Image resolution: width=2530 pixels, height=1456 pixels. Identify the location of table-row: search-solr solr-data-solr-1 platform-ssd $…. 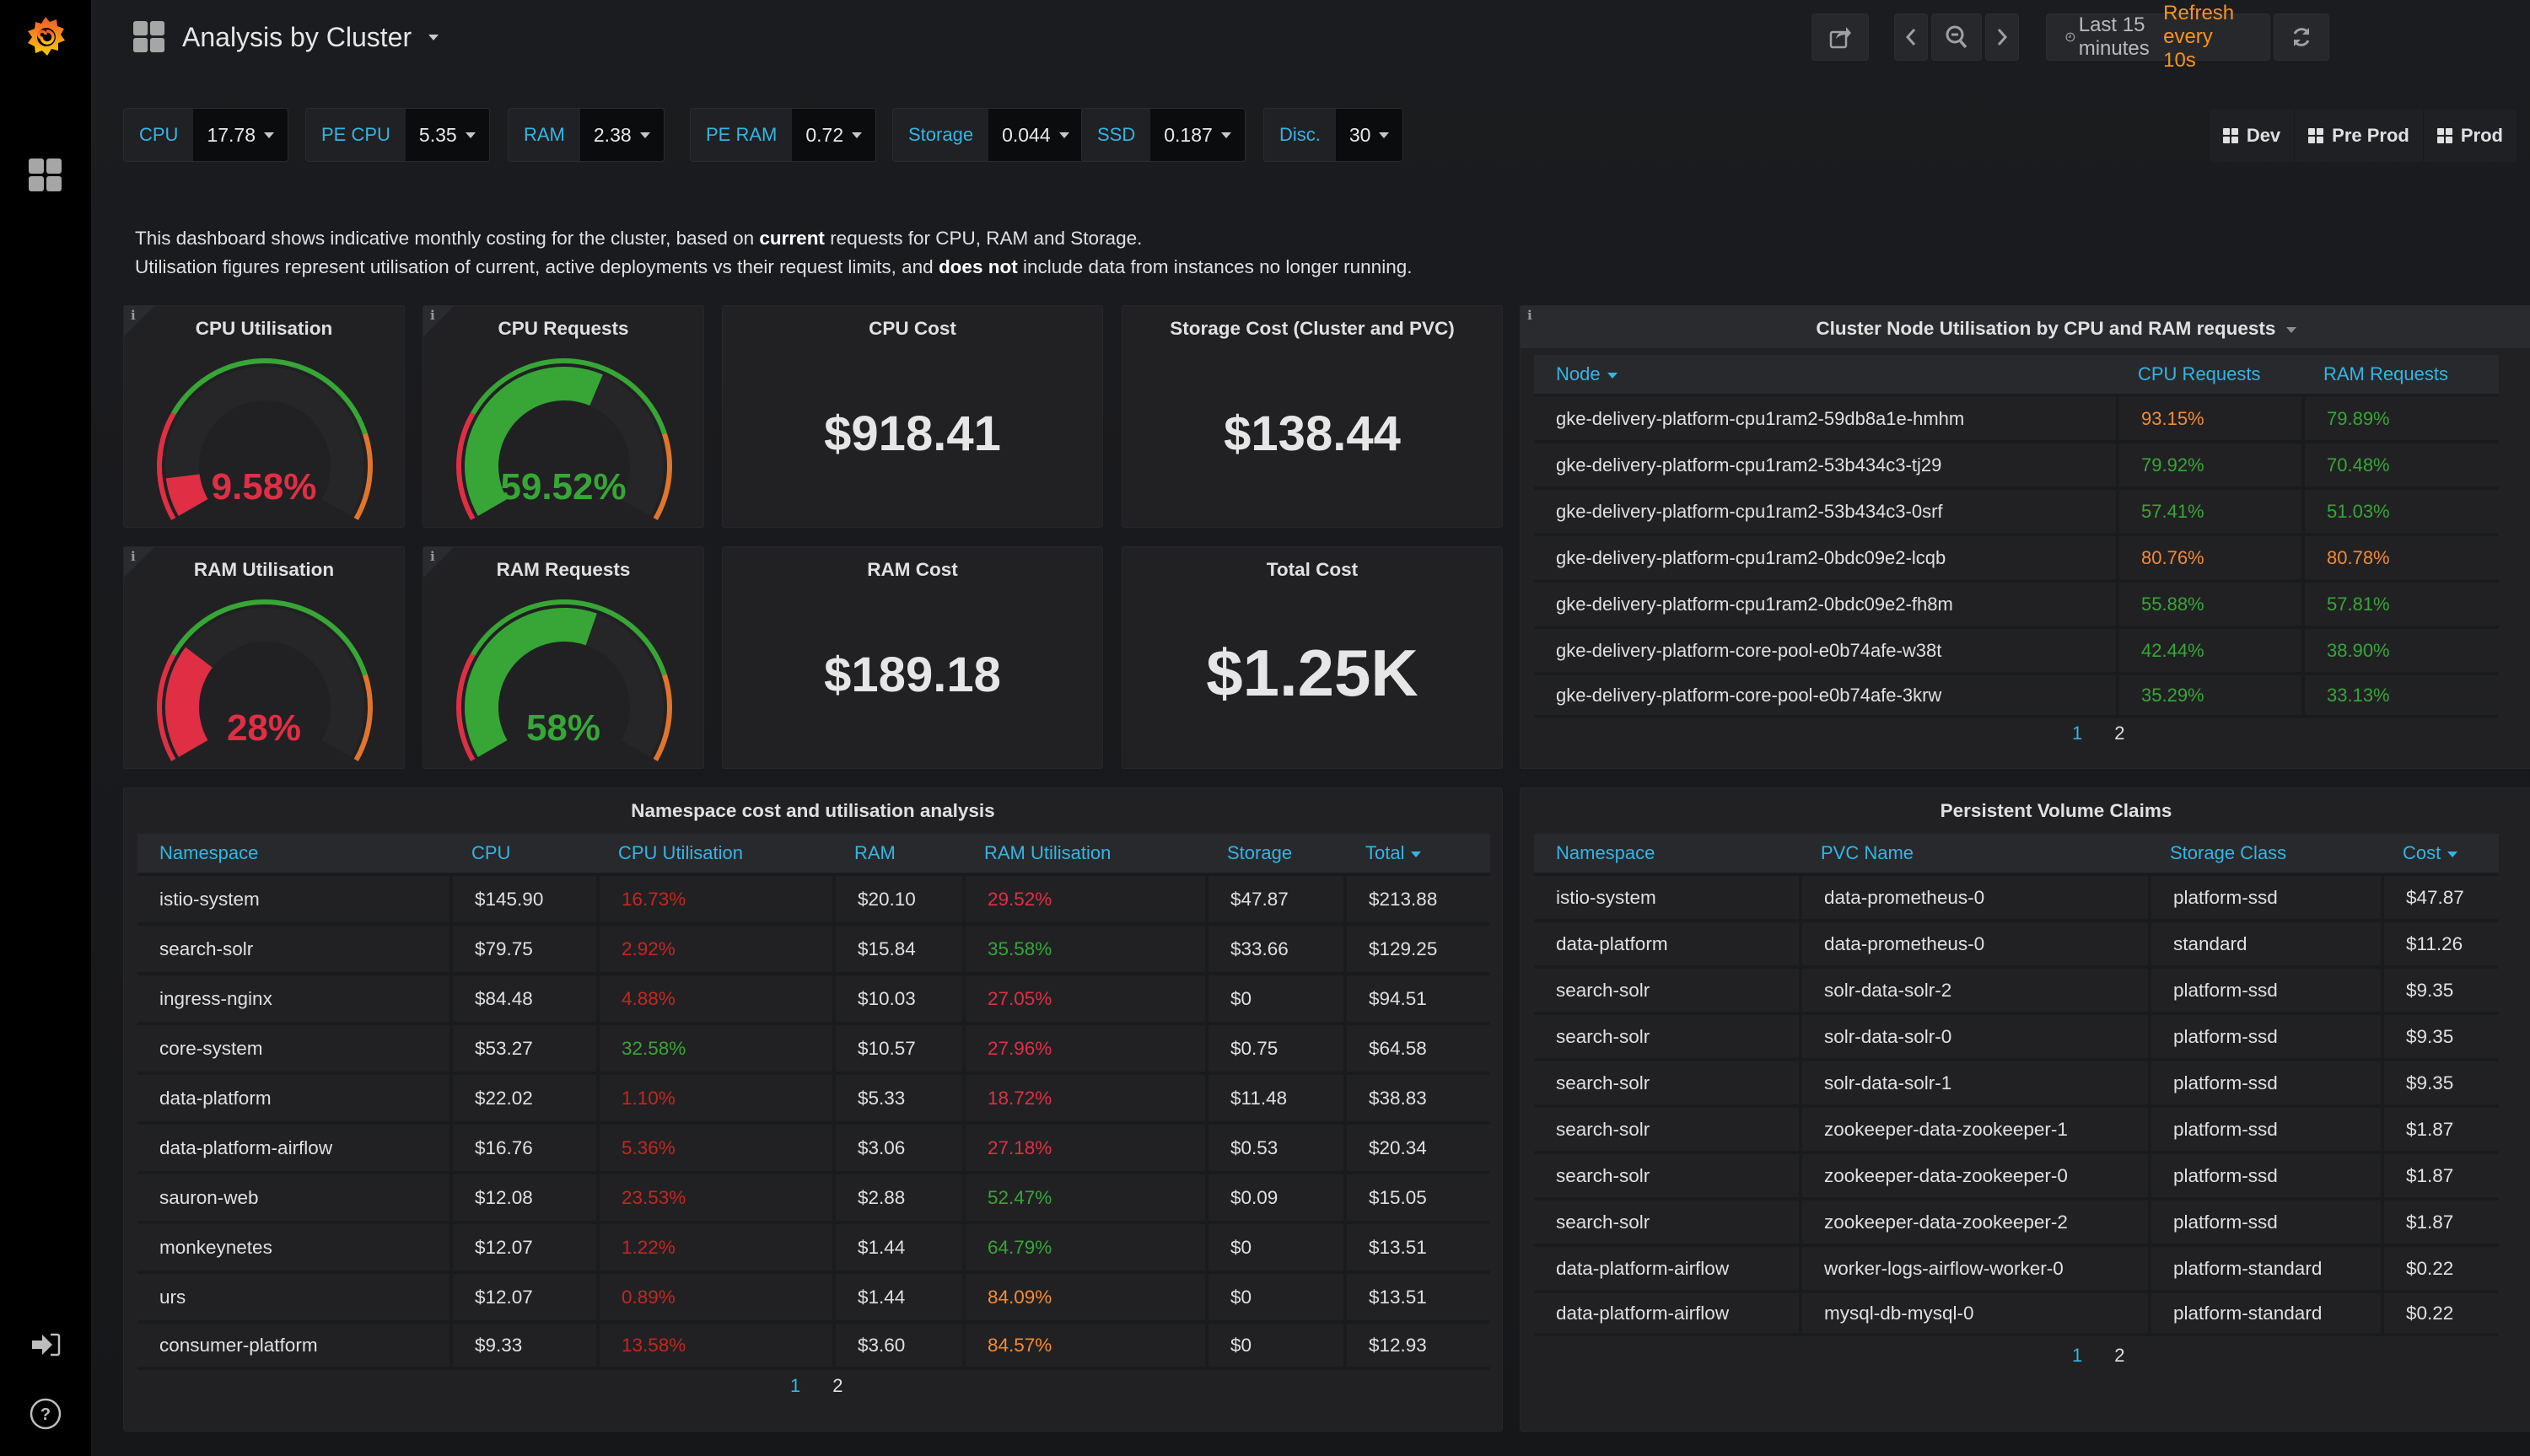
(2017, 1081).